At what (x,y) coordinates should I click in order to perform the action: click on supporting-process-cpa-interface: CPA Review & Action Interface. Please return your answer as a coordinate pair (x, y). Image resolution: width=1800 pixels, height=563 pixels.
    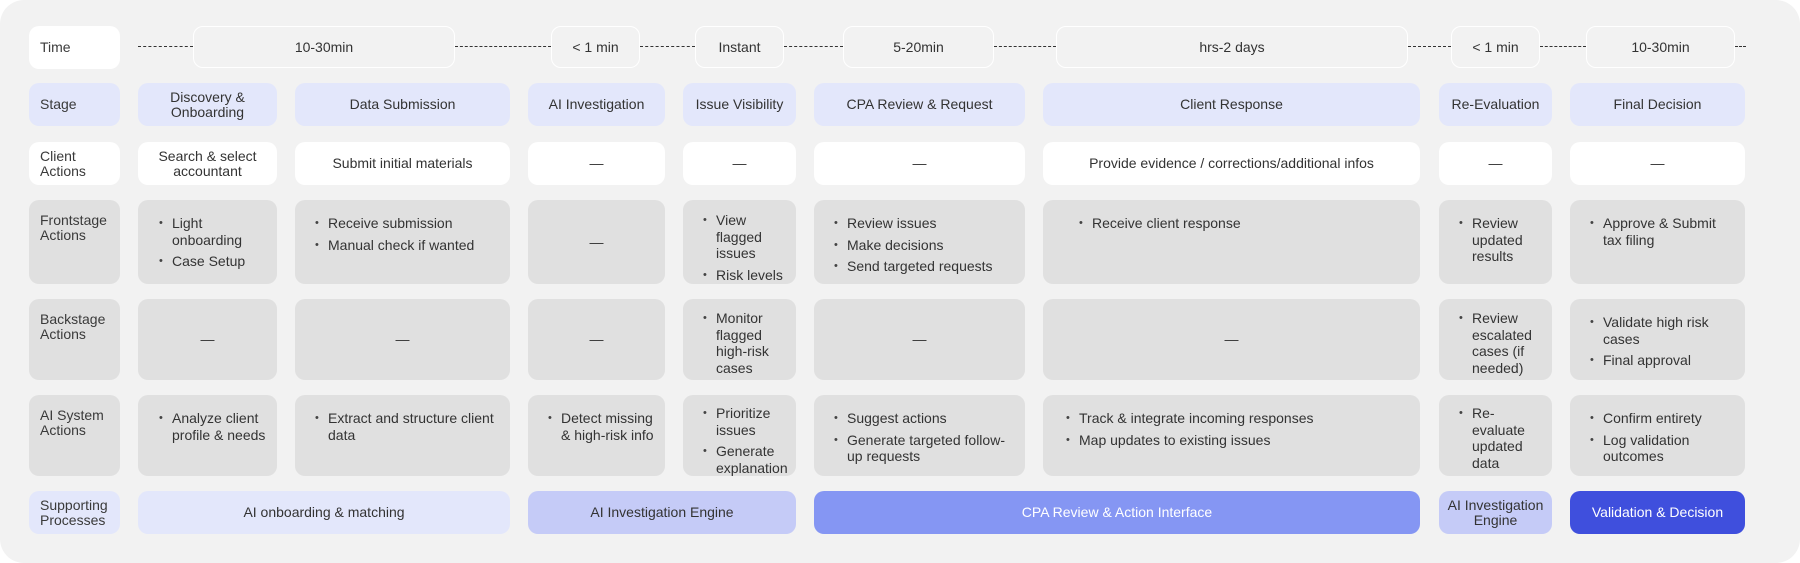
    Looking at the image, I should click on (1117, 512).